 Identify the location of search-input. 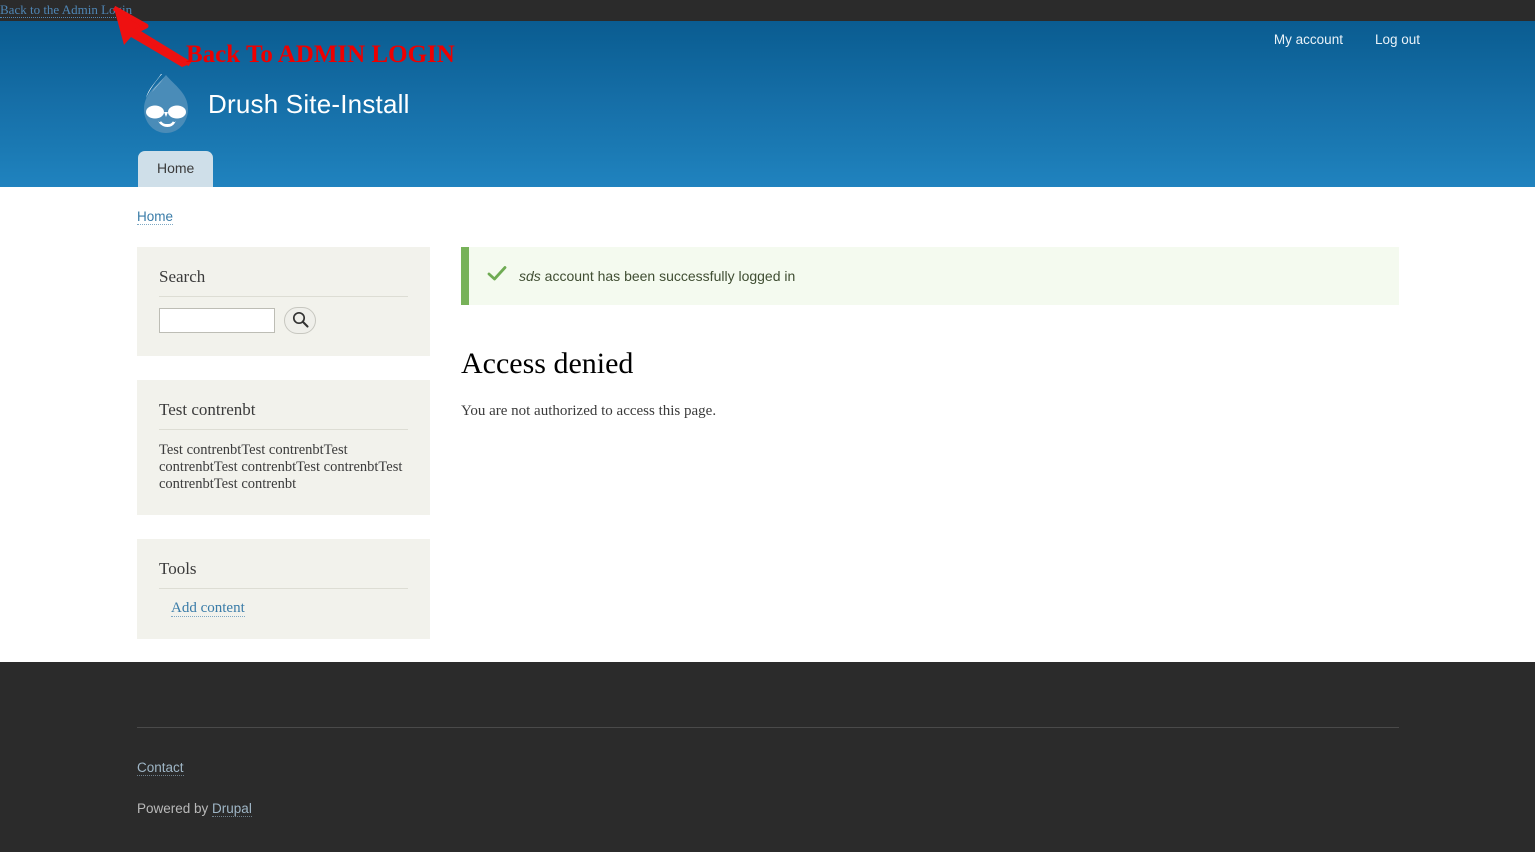
(217, 320).